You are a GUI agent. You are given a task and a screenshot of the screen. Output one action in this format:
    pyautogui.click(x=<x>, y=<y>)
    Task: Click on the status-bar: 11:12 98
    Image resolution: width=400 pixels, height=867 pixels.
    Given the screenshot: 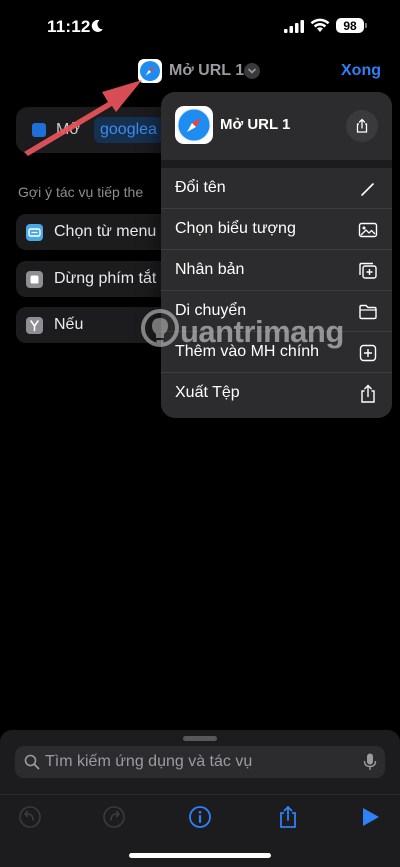 What is the action you would take?
    pyautogui.click(x=200, y=26)
    